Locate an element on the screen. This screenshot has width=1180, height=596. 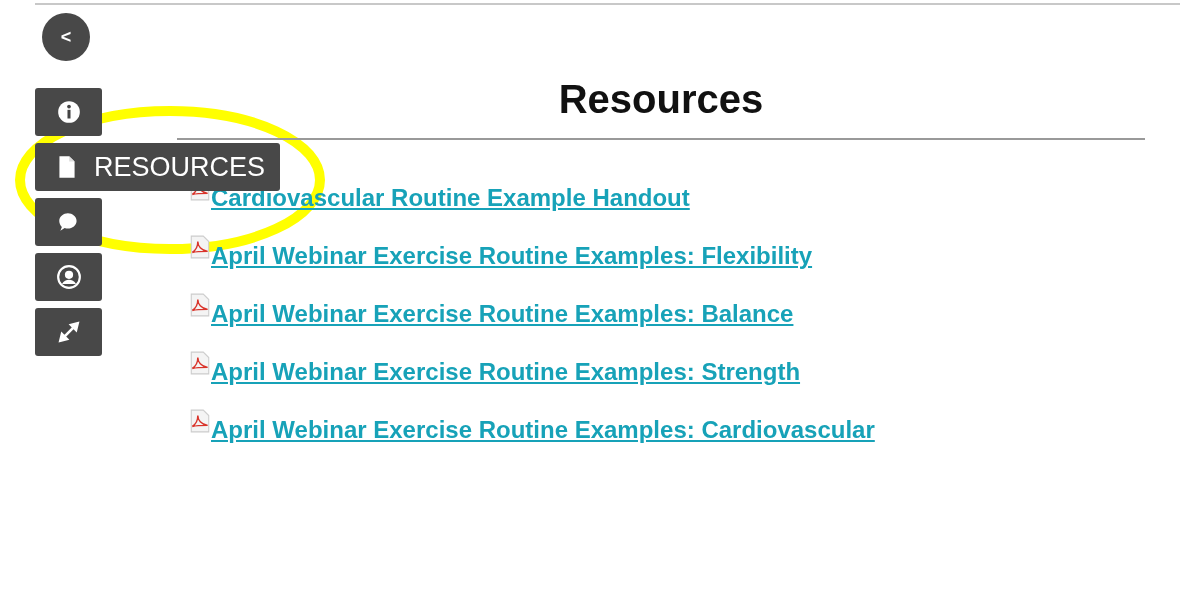
user-icon is located at coordinates (68, 277).